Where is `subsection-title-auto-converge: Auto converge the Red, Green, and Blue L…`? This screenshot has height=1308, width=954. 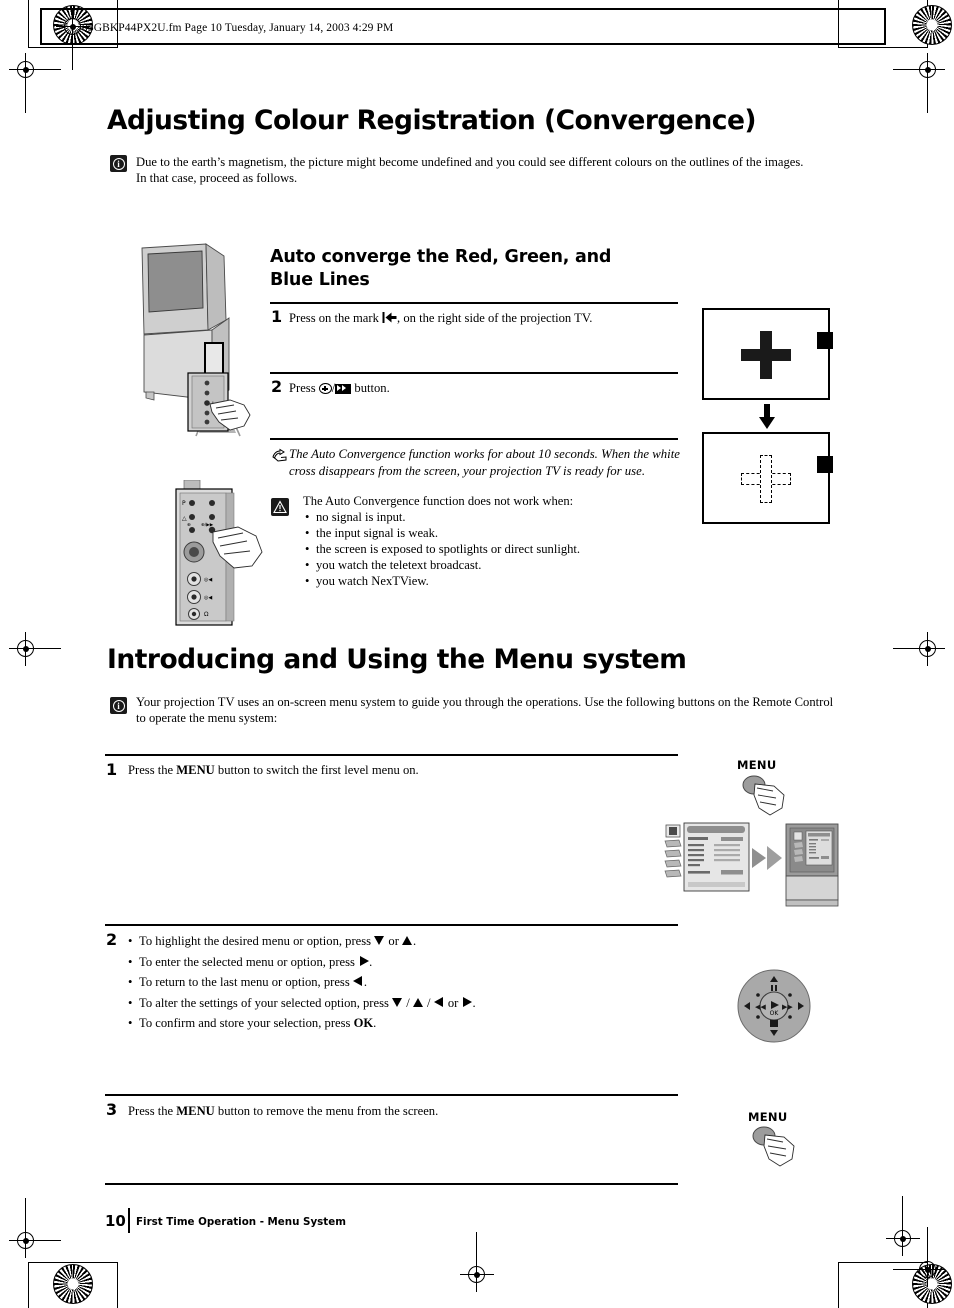 subsection-title-auto-converge: Auto converge the Red, Green, and Blue L… is located at coordinates (470, 269).